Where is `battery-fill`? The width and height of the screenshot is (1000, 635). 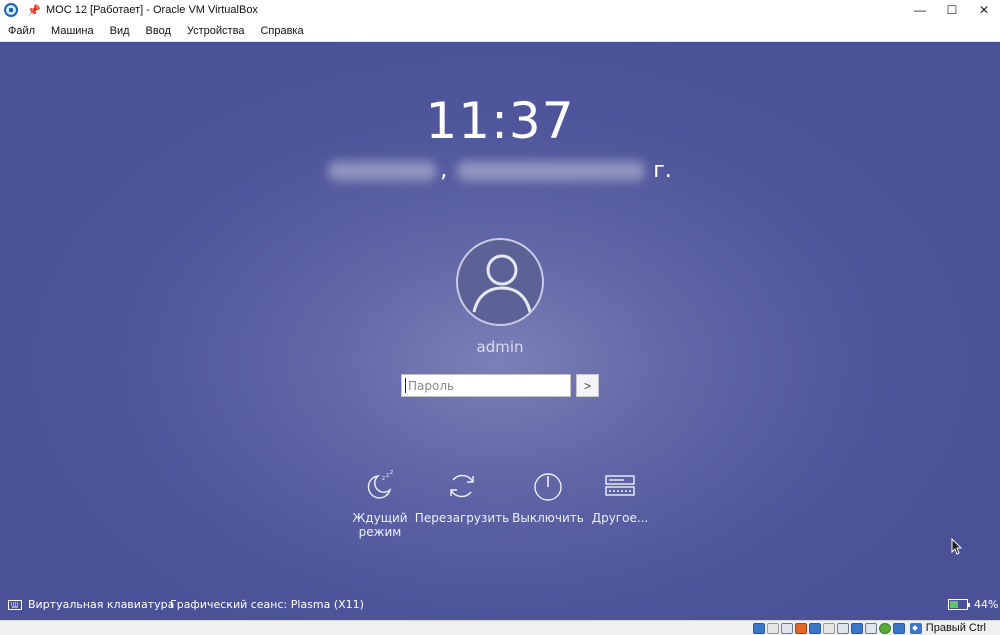
battery-fill is located at coordinates (954, 604).